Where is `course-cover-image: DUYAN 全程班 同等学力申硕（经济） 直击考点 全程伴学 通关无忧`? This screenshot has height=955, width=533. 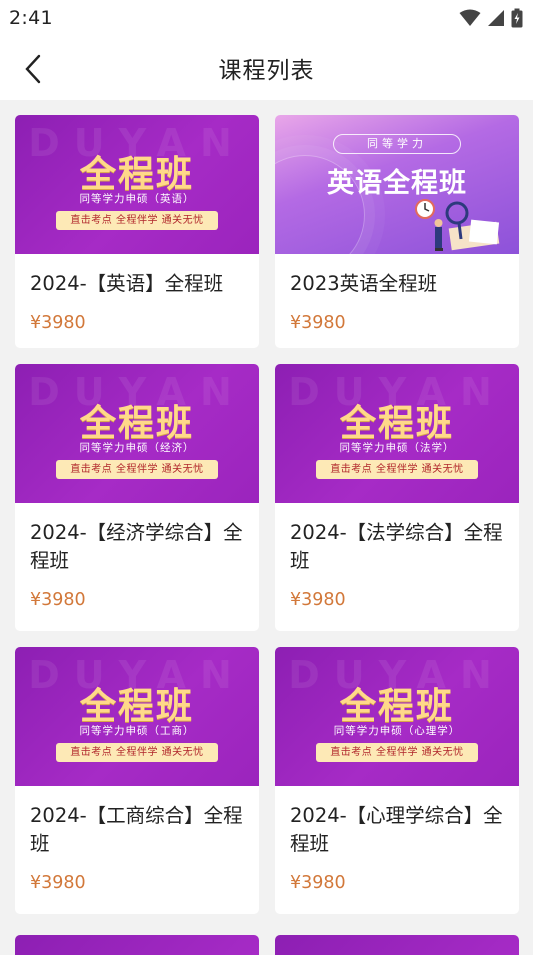 course-cover-image: DUYAN 全程班 同等学力申硕（经济） 直击考点 全程伴学 通关无忧 is located at coordinates (137, 433).